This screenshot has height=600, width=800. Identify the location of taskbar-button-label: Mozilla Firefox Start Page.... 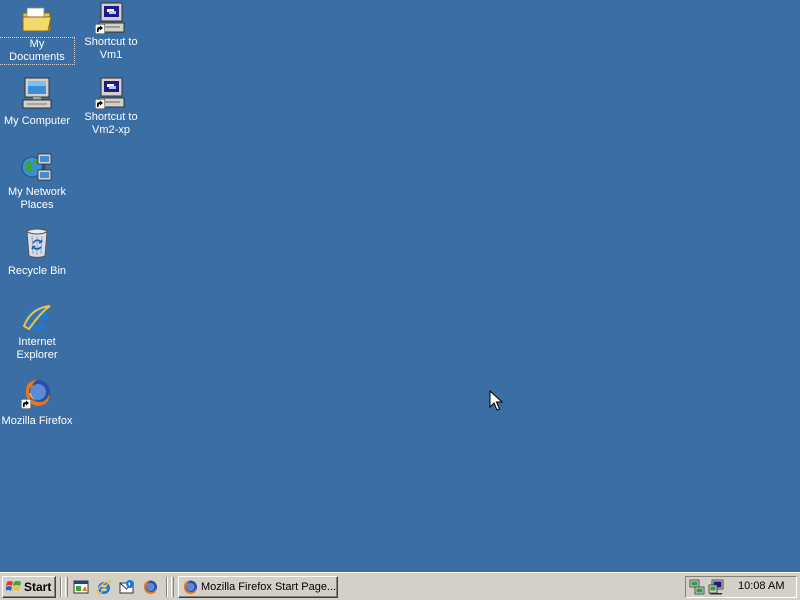
(269, 587).